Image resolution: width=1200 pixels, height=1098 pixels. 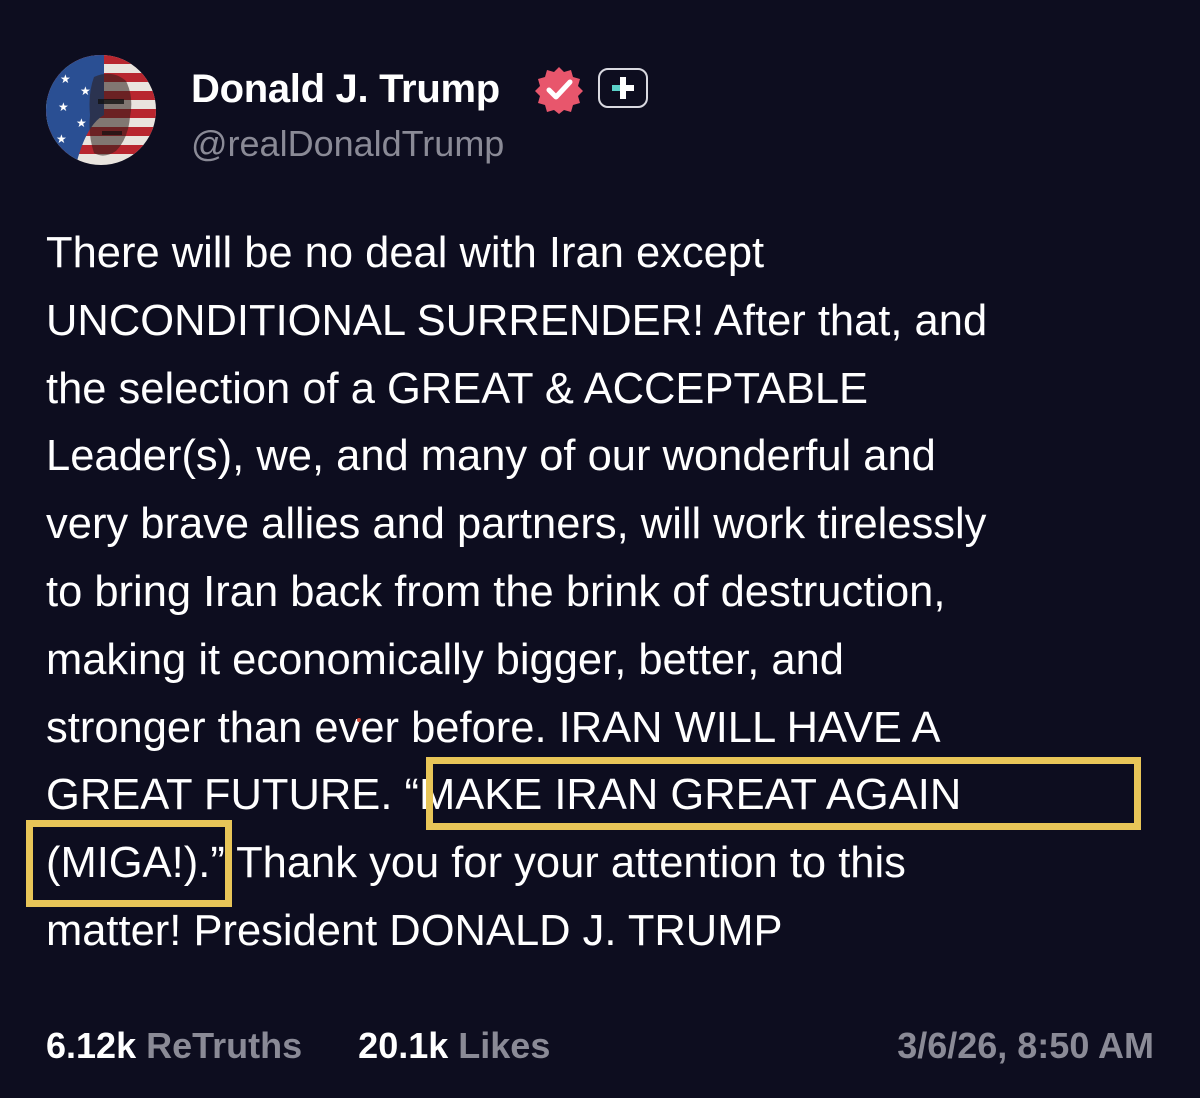 What do you see at coordinates (359, 720) in the screenshot?
I see `red-dot-mark` at bounding box center [359, 720].